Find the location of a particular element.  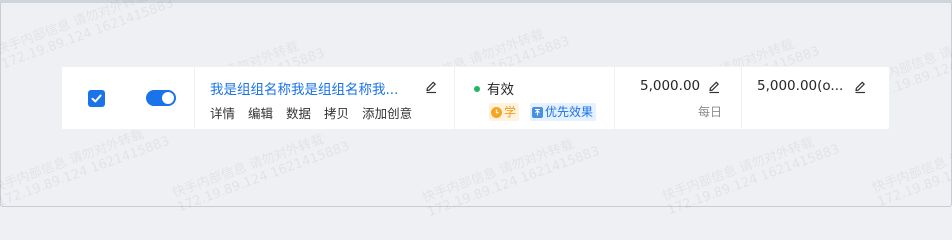

bid-value: 5,000.00 is located at coordinates (670, 86).